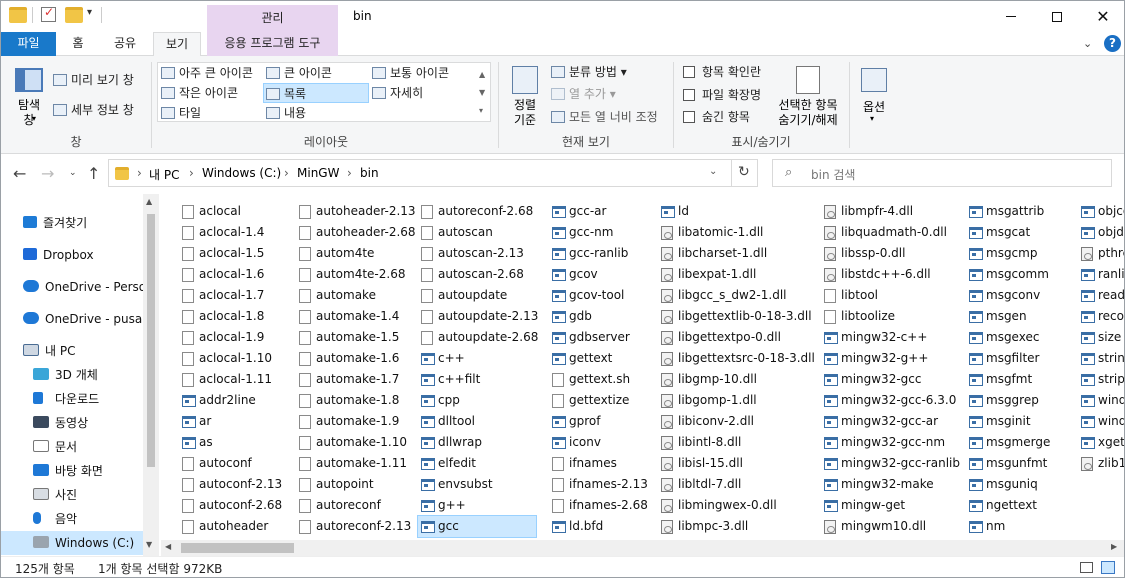  What do you see at coordinates (478, 421) in the screenshot?
I see `file-item: dlltool` at bounding box center [478, 421].